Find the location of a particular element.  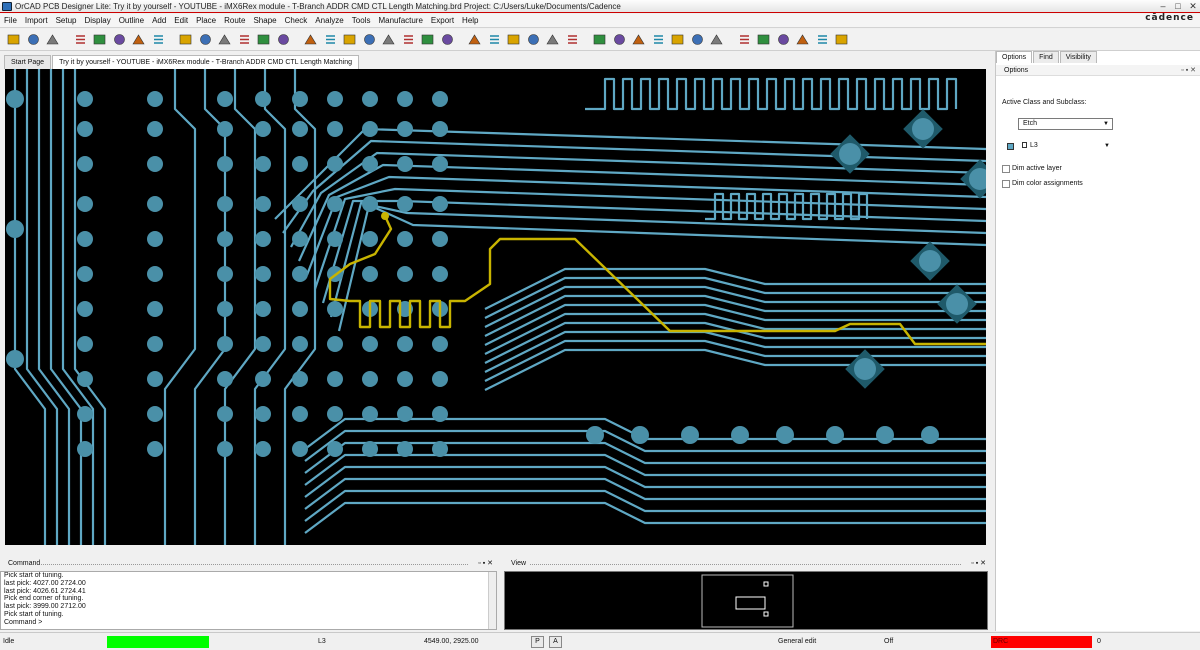

subclass-select: L3 ▼ is located at coordinates (1065, 147).